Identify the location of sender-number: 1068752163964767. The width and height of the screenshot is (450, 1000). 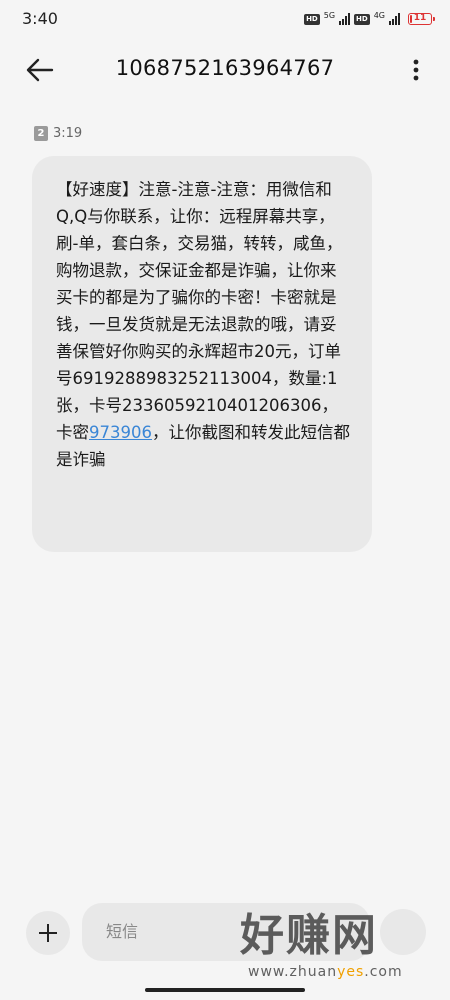
(225, 68).